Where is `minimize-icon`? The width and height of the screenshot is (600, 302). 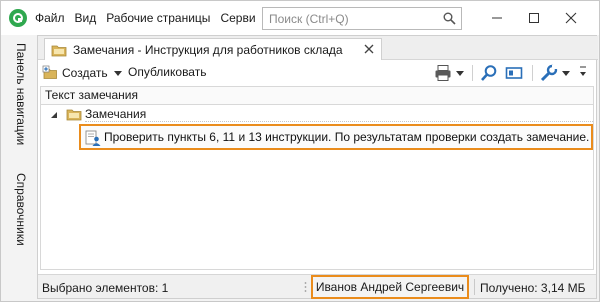 minimize-icon is located at coordinates (497, 18).